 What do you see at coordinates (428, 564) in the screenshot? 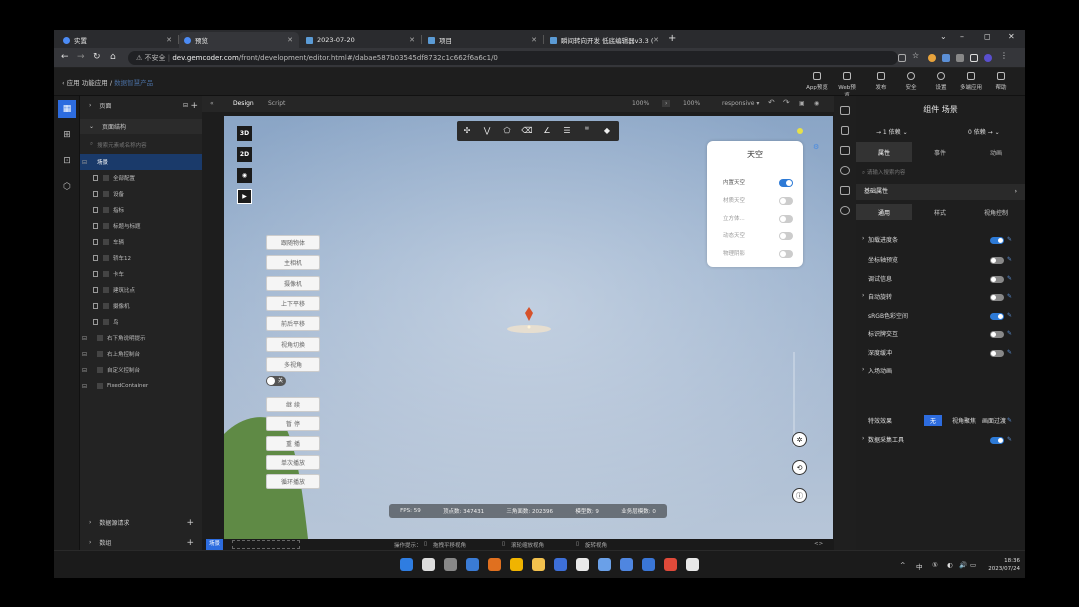
I see `search-icon` at bounding box center [428, 564].